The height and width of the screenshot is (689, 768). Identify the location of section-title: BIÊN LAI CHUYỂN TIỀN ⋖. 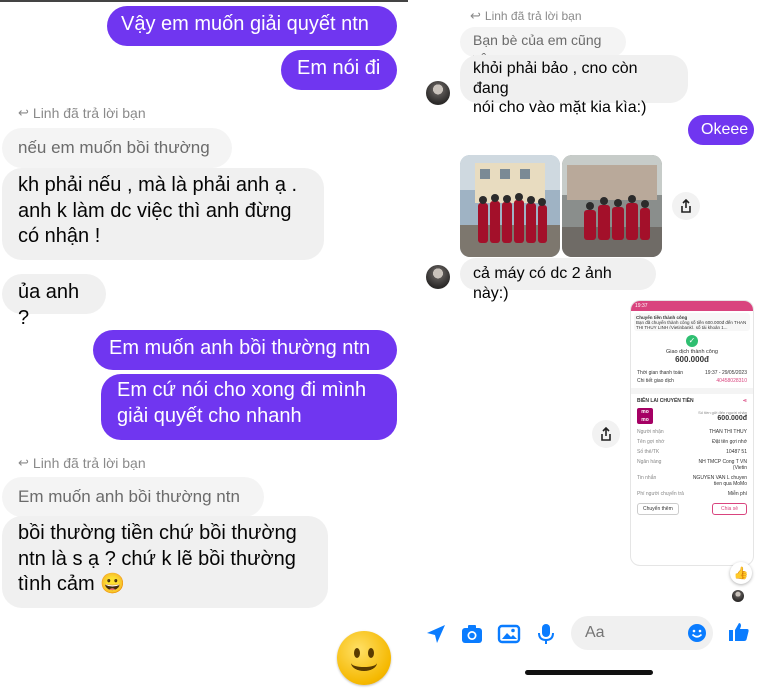
(692, 401).